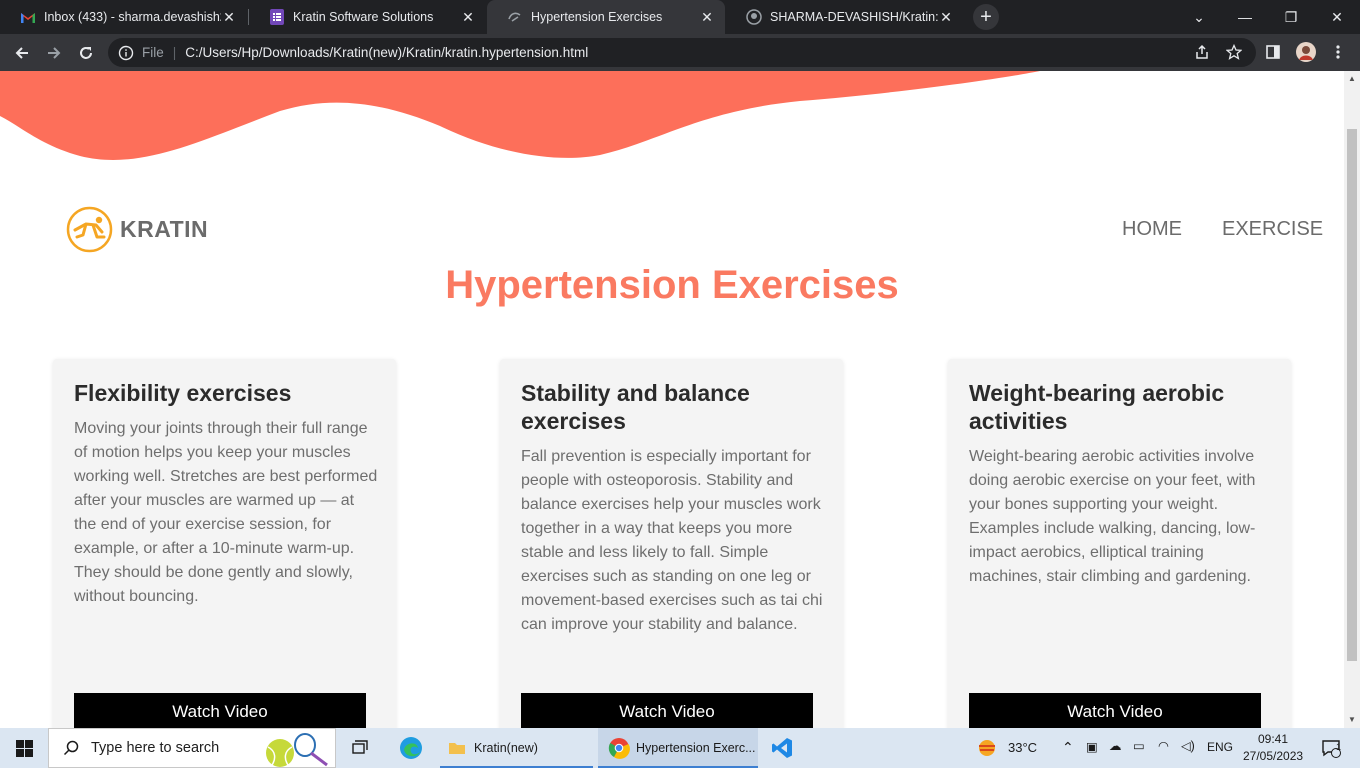 Image resolution: width=1360 pixels, height=769 pixels. I want to click on tennis-illustration-icon, so click(297, 750).